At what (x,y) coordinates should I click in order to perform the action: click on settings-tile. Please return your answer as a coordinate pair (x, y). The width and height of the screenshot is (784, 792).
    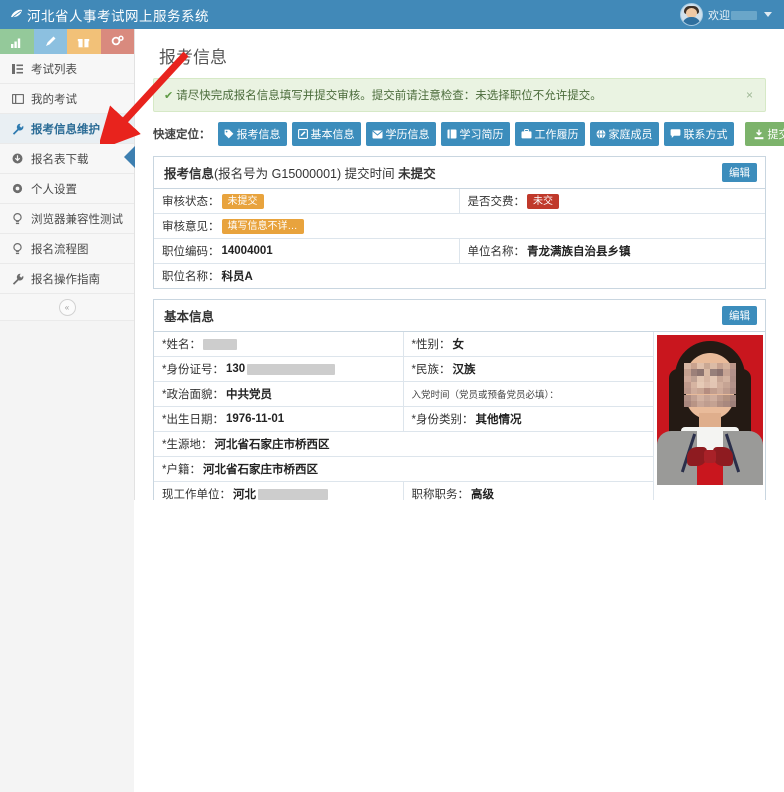
    Looking at the image, I should click on (118, 41).